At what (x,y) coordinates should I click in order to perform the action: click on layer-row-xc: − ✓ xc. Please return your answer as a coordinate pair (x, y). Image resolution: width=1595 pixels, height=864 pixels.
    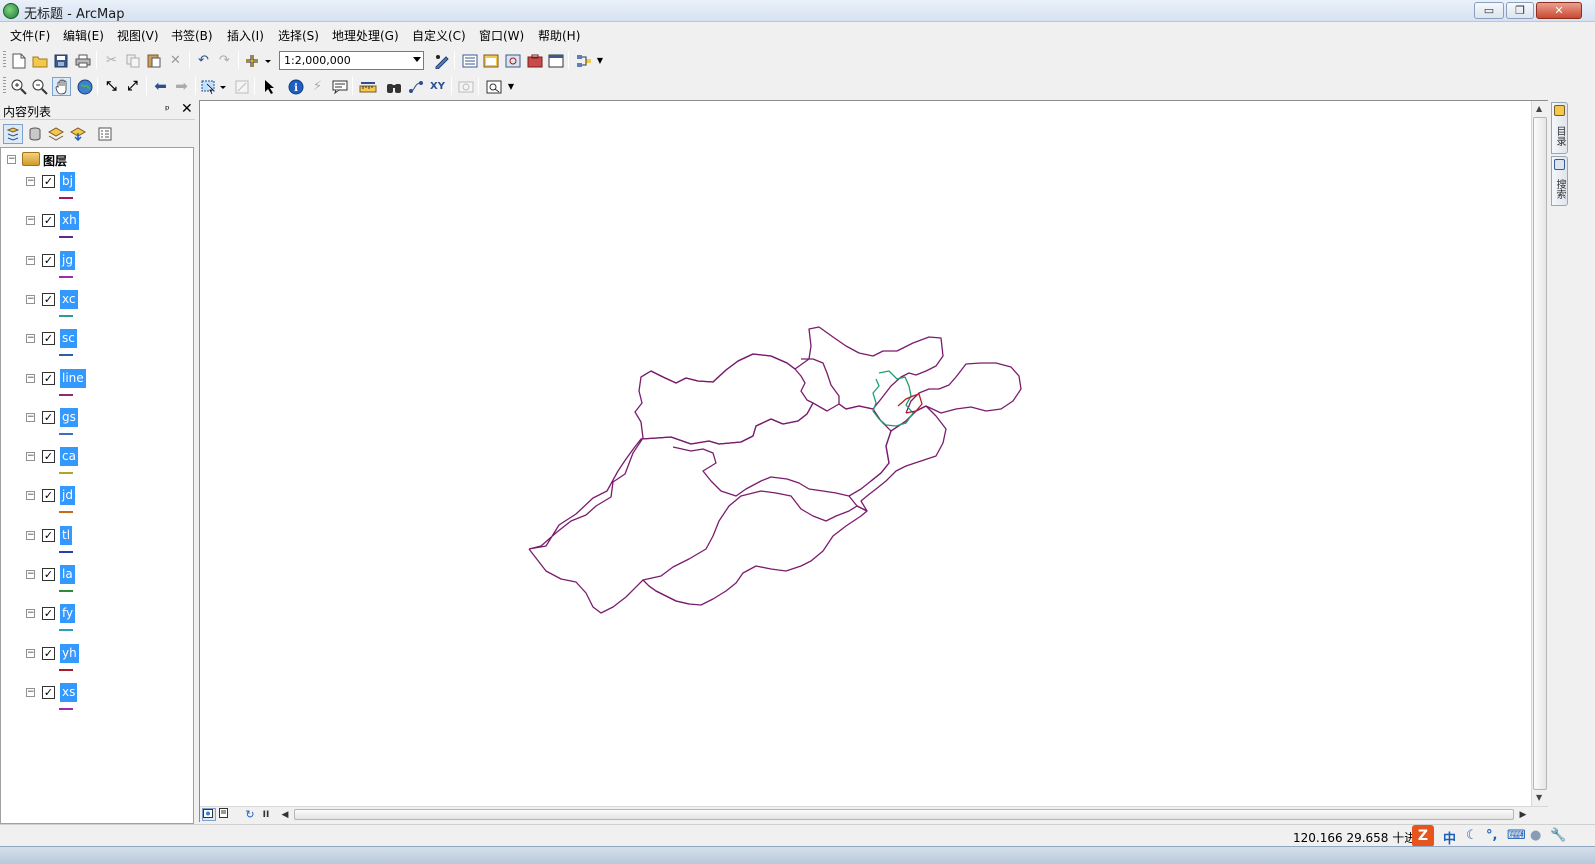
    Looking at the image, I should click on (96, 309).